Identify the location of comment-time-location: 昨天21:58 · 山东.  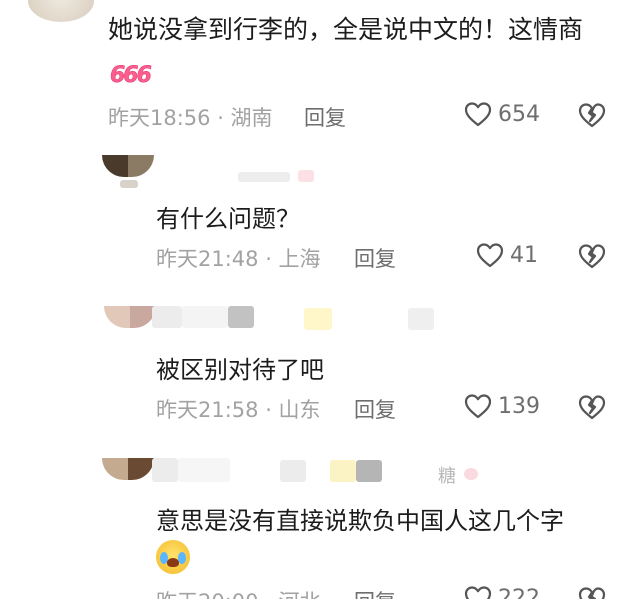
(238, 410).